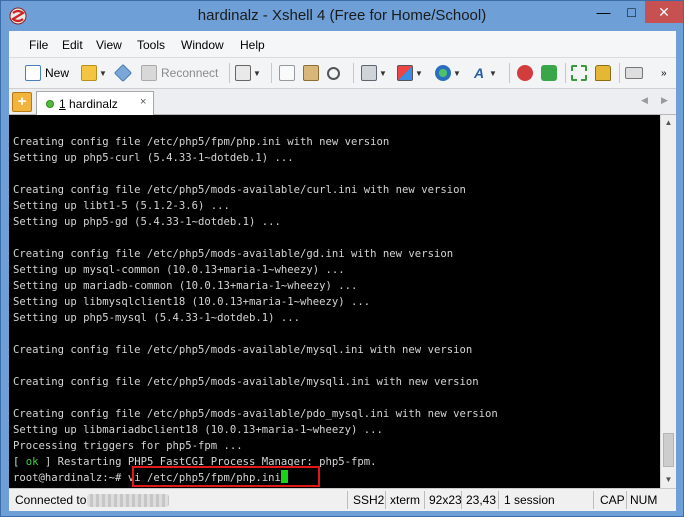 This screenshot has height=517, width=684. I want to click on paste-icon, so click(311, 73).